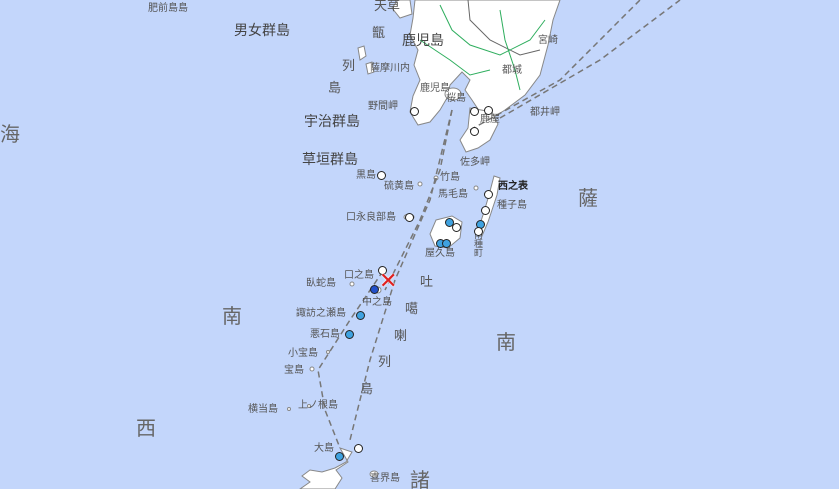 This screenshot has height=489, width=839. I want to click on place-label: 佐多岬, so click(475, 162).